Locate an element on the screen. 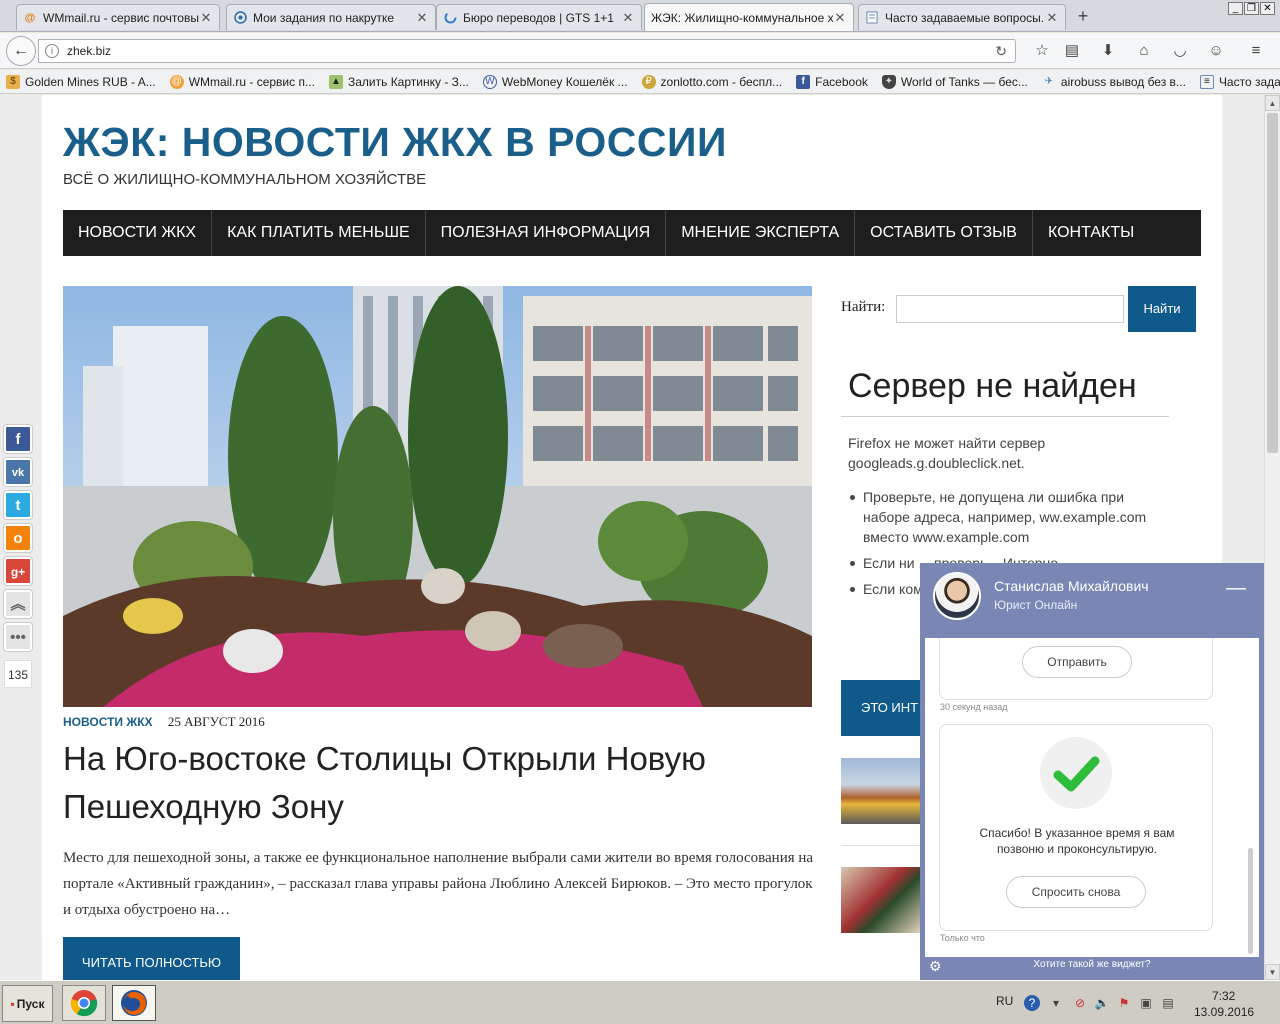 The image size is (1280, 1024). network-warning-icon: ⚑ is located at coordinates (1124, 1003).